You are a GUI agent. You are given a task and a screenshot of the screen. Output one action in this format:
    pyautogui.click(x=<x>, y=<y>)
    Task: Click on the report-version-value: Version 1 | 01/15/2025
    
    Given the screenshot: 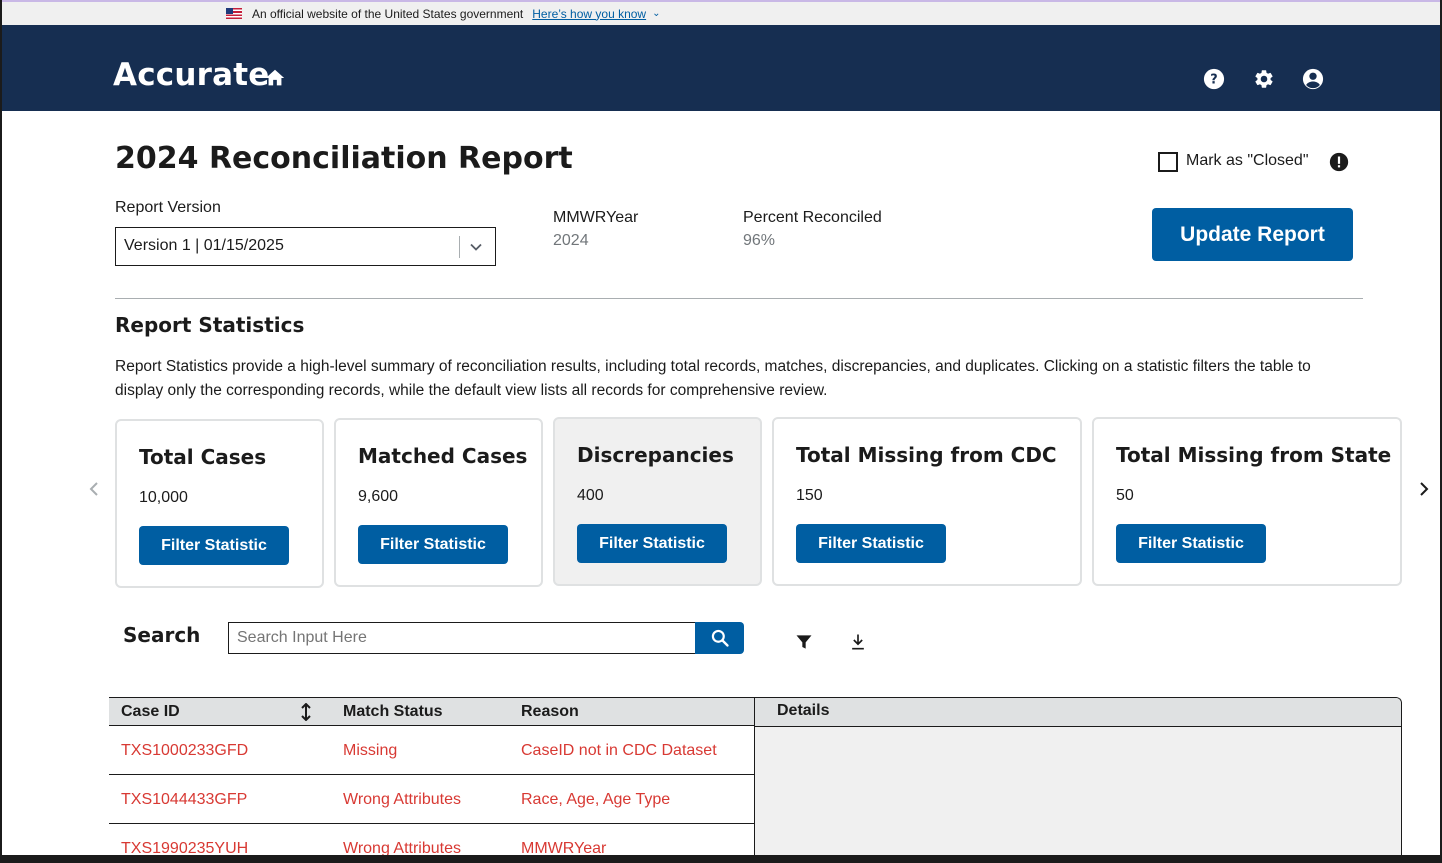 What is the action you would take?
    pyautogui.click(x=204, y=245)
    